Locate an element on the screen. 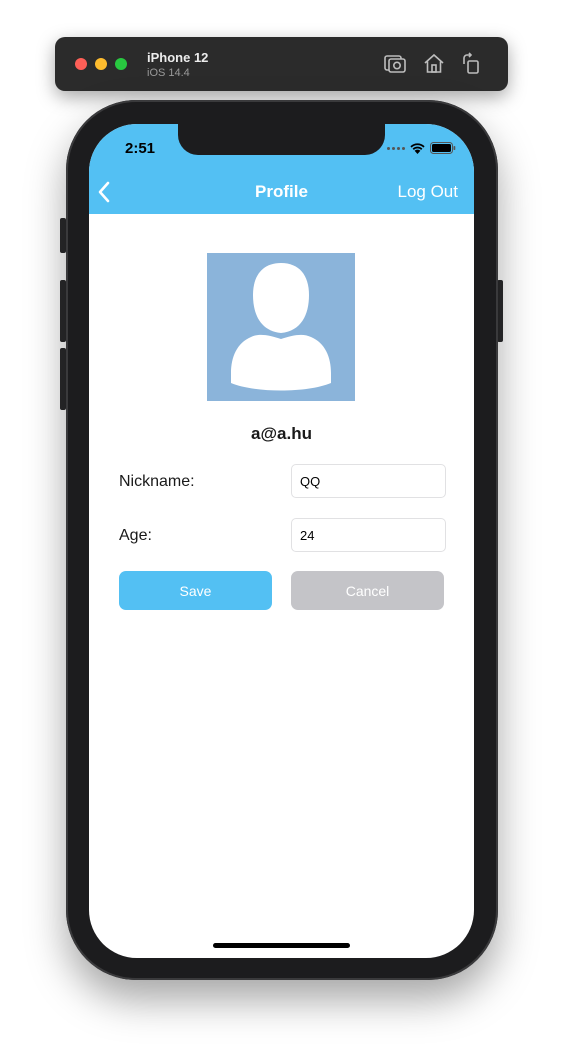 This screenshot has height=1055, width=563. user-email: a@a.hu is located at coordinates (281, 433).